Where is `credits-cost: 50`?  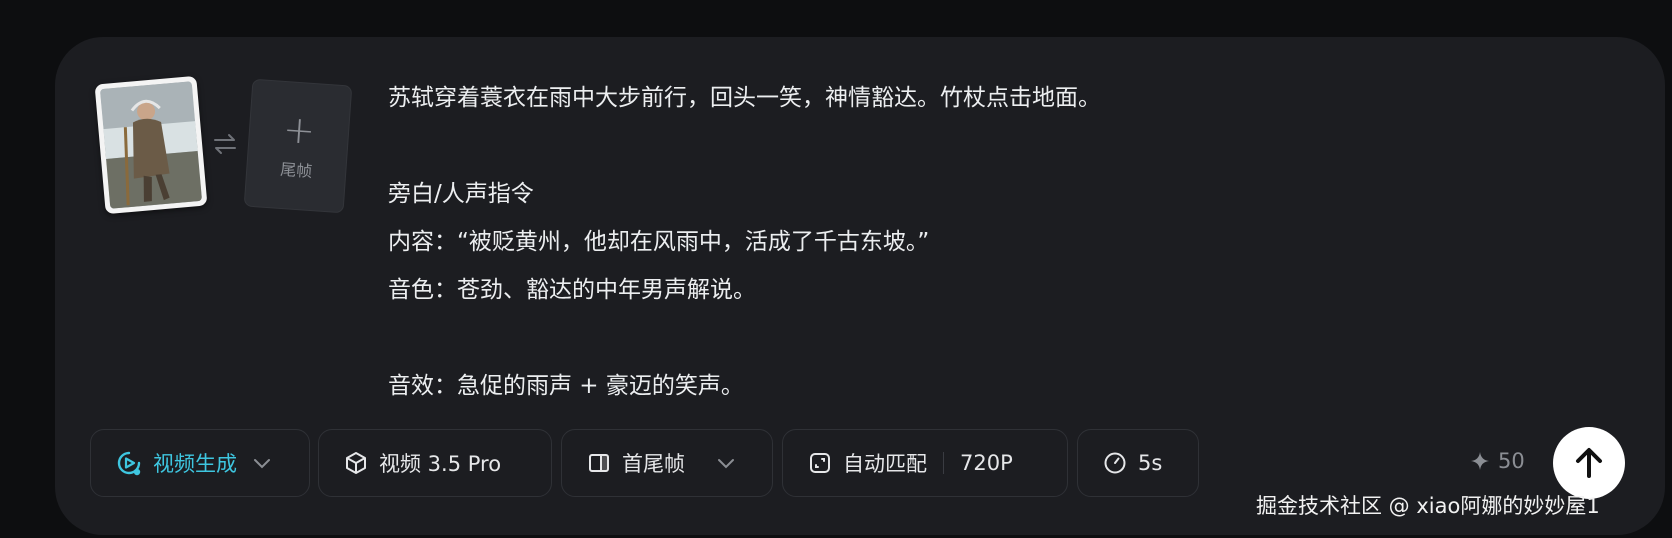 credits-cost: 50 is located at coordinates (1497, 461).